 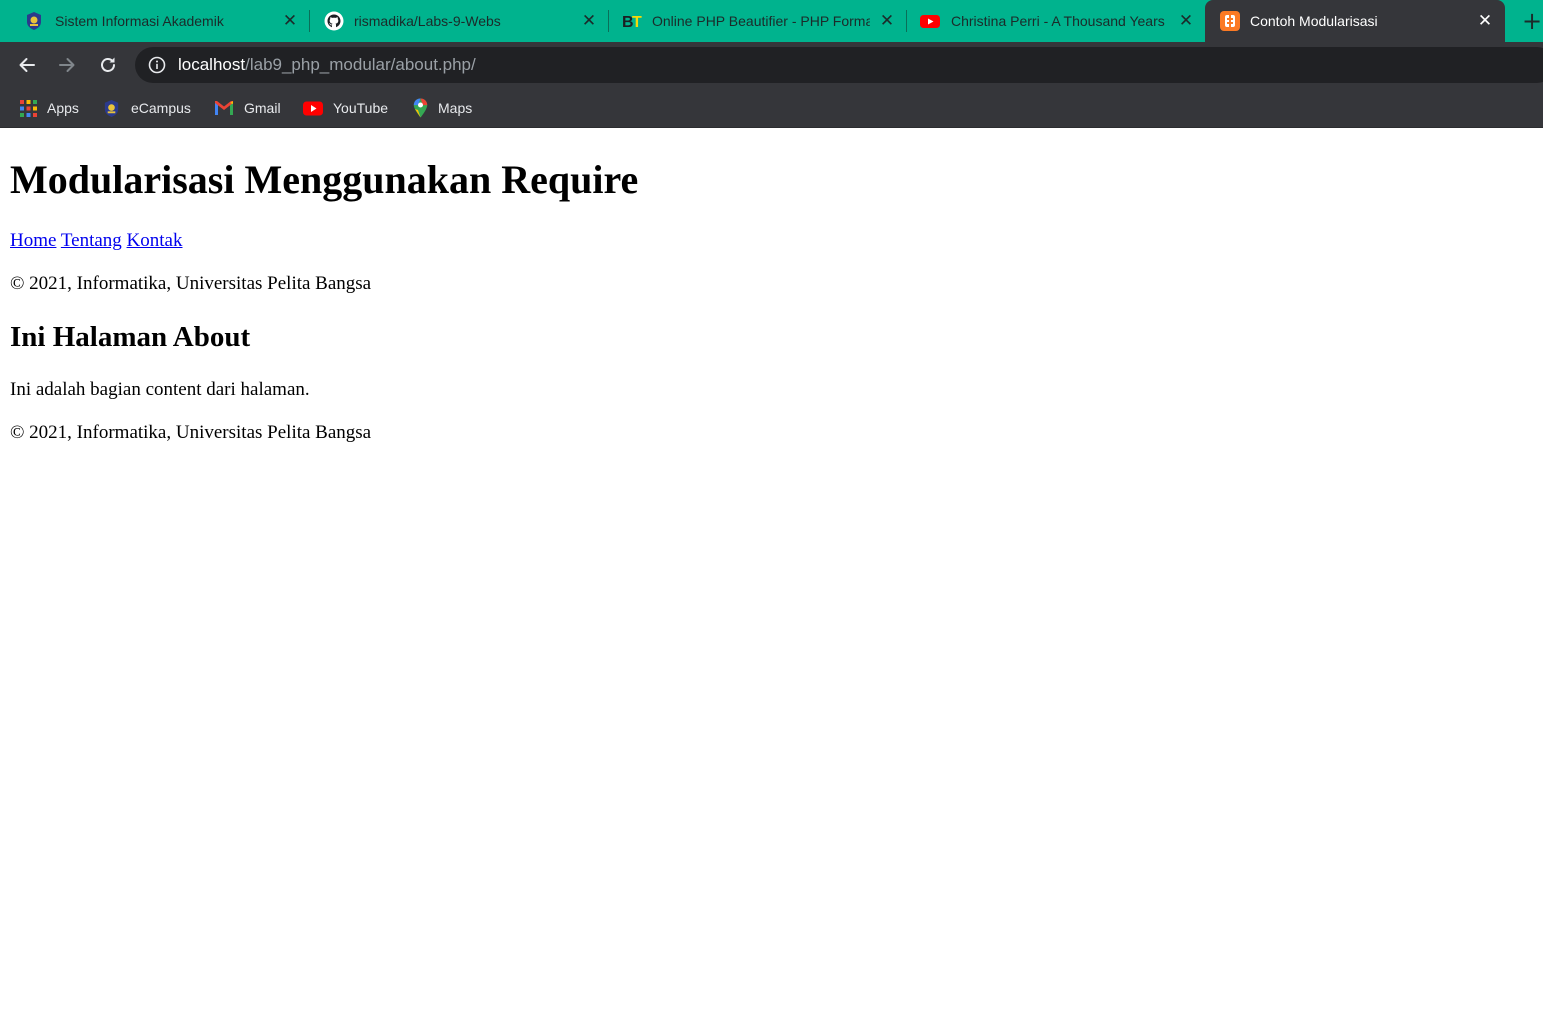 I want to click on nav-link-tentang: Tentang, so click(x=91, y=240).